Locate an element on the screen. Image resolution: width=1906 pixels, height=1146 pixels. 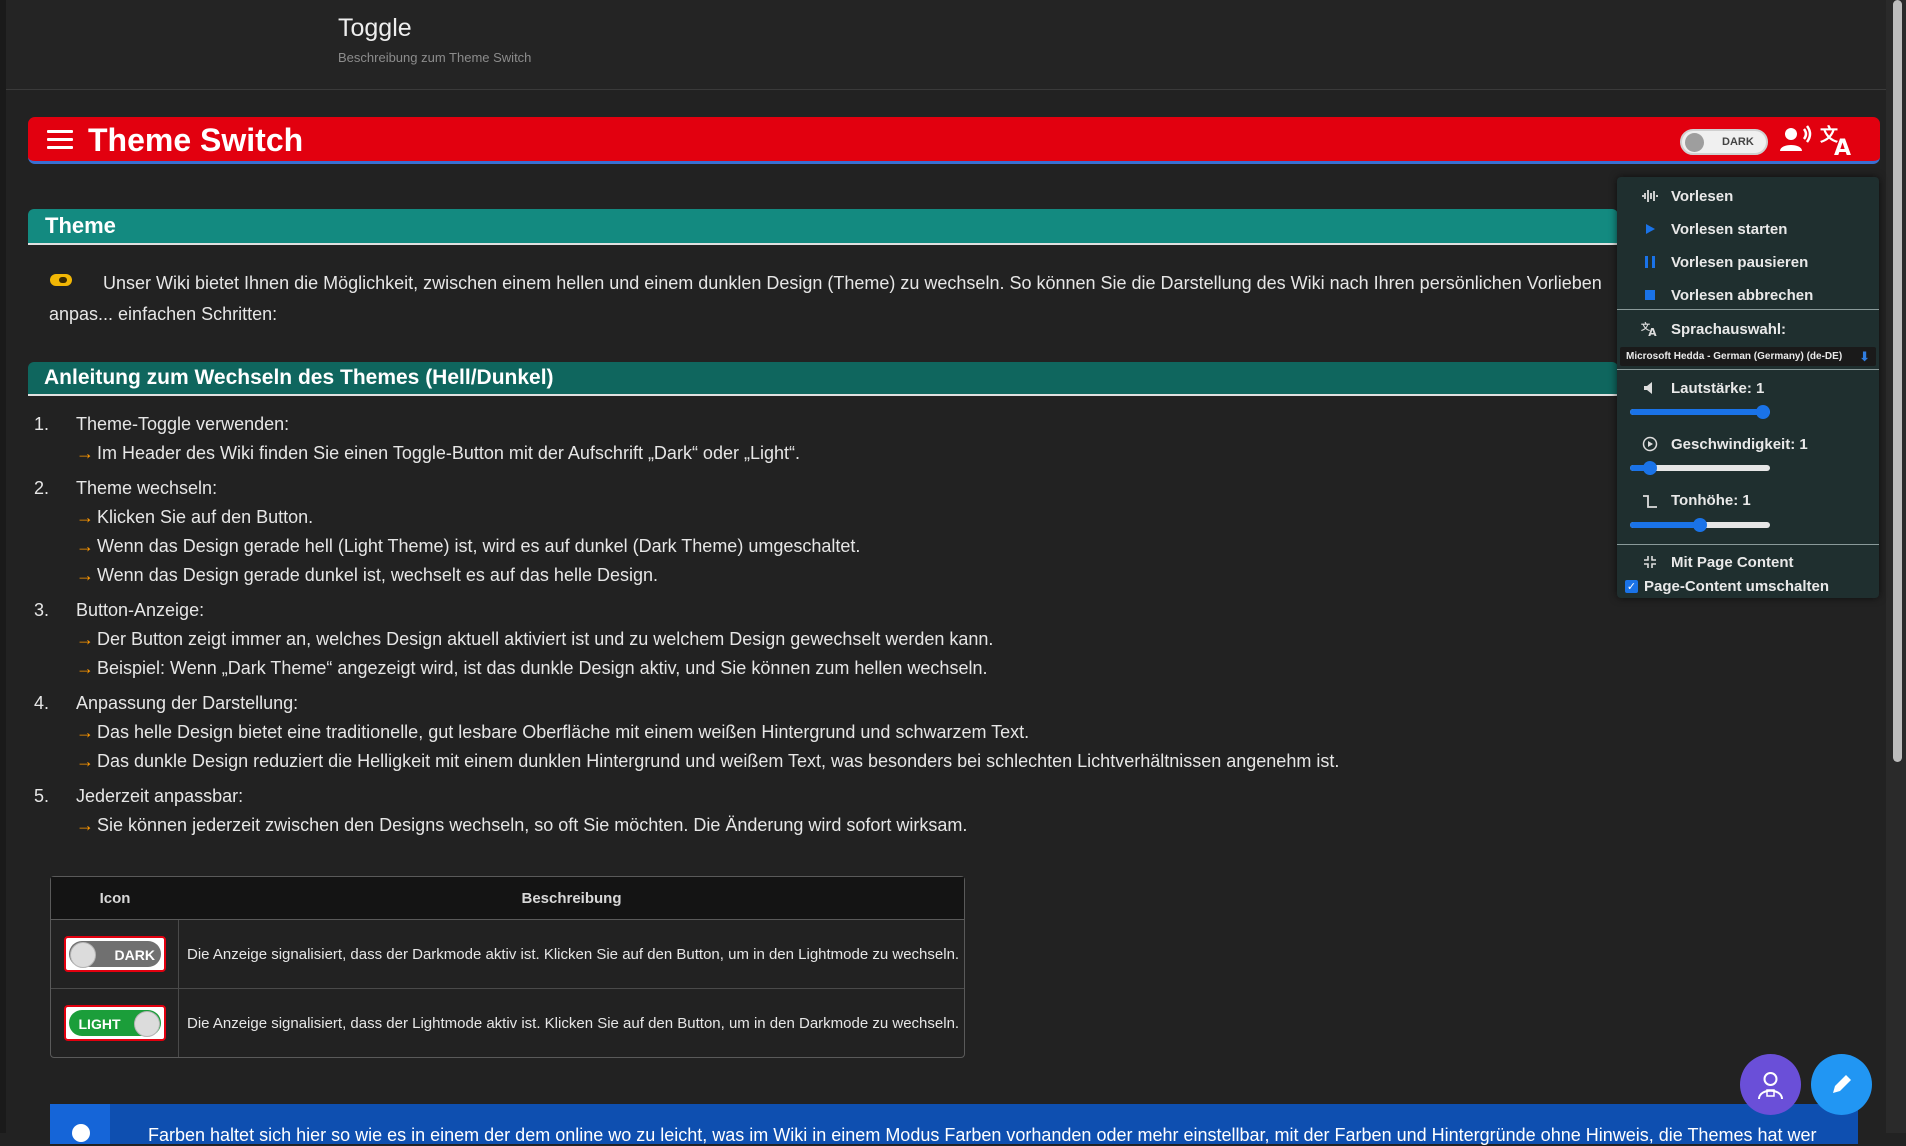
tts-title-row: Vorlesen is located at coordinates (1687, 196).